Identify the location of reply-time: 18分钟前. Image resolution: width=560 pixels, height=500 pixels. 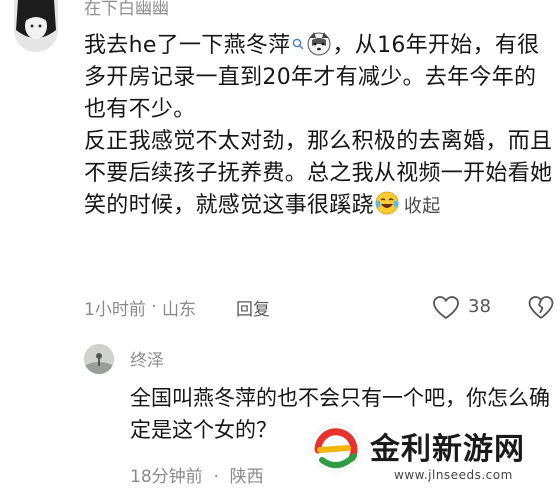
(166, 477).